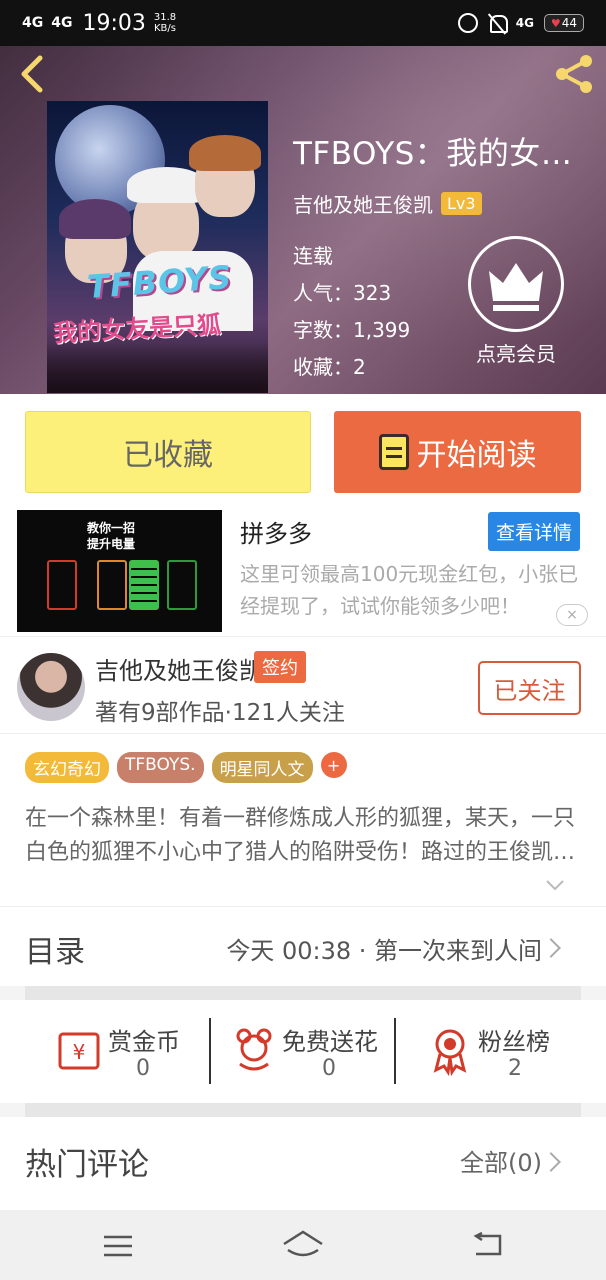 This screenshot has height=1280, width=606. Describe the element at coordinates (333, 765) in the screenshot. I see `add-tag-button: +` at that location.